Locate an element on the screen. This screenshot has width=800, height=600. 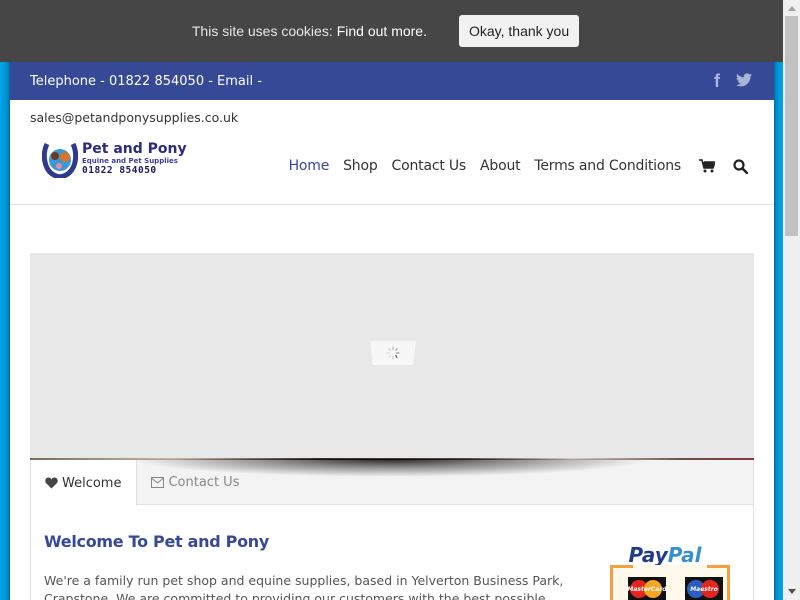
paypal-badge: PayPal MasterCard Maestro is located at coordinates (665, 571).